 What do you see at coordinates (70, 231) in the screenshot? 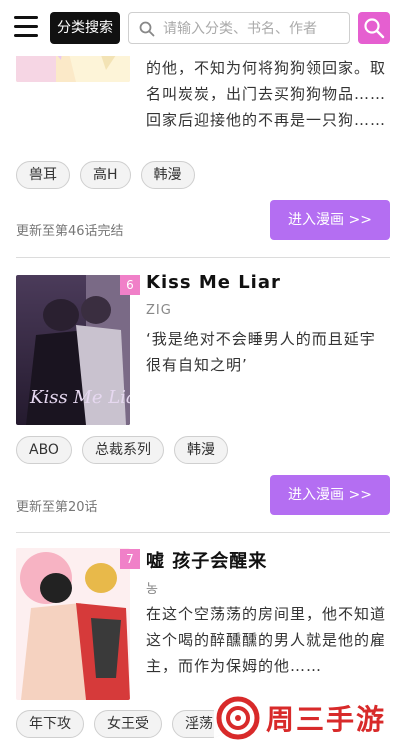
I see `update-status: 更新至第46话完结` at bounding box center [70, 231].